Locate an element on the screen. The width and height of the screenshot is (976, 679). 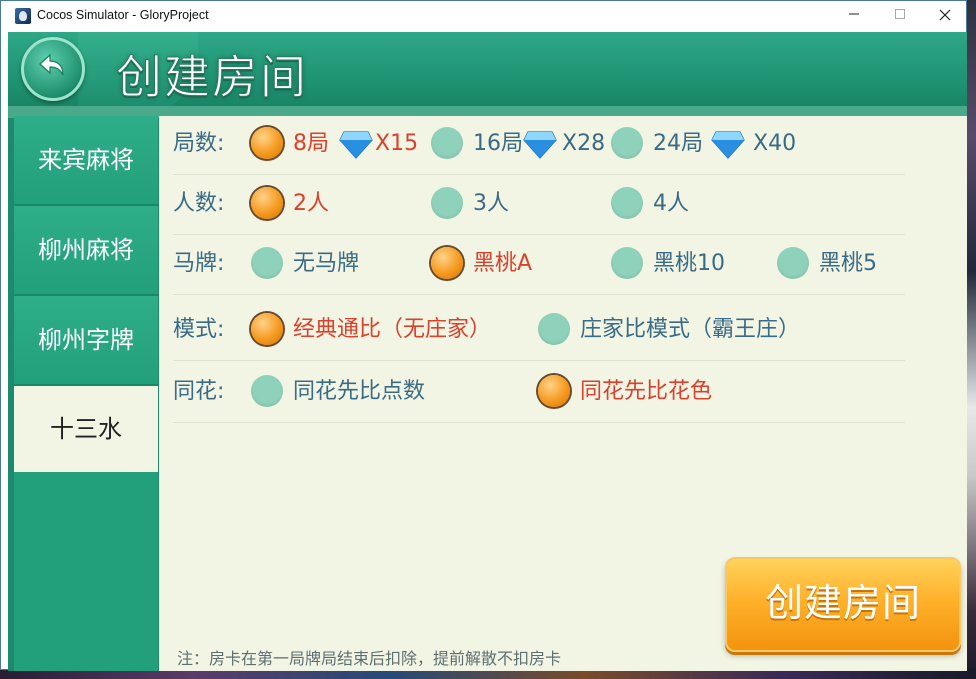
diamond-cost: X15 is located at coordinates (397, 143).